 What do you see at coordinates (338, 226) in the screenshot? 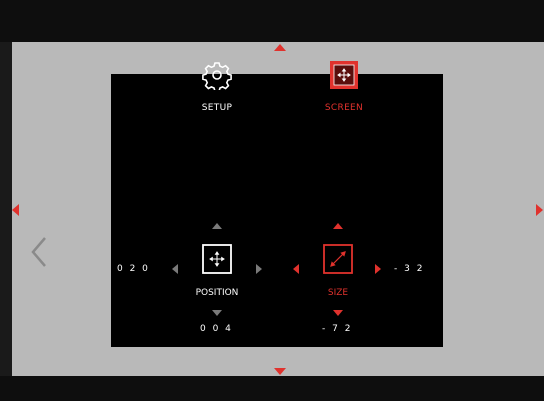
I see `size-up-arrow-icon` at bounding box center [338, 226].